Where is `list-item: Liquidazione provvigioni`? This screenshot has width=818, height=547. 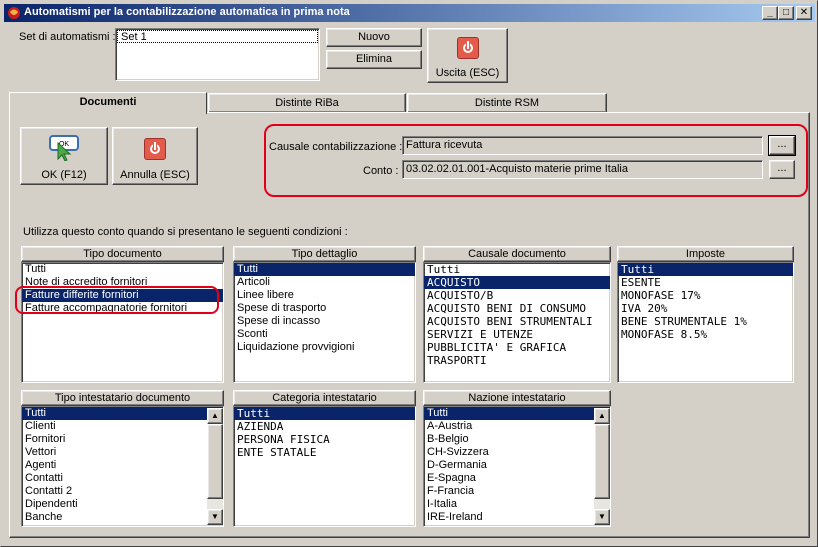 list-item: Liquidazione provvigioni is located at coordinates (324, 347).